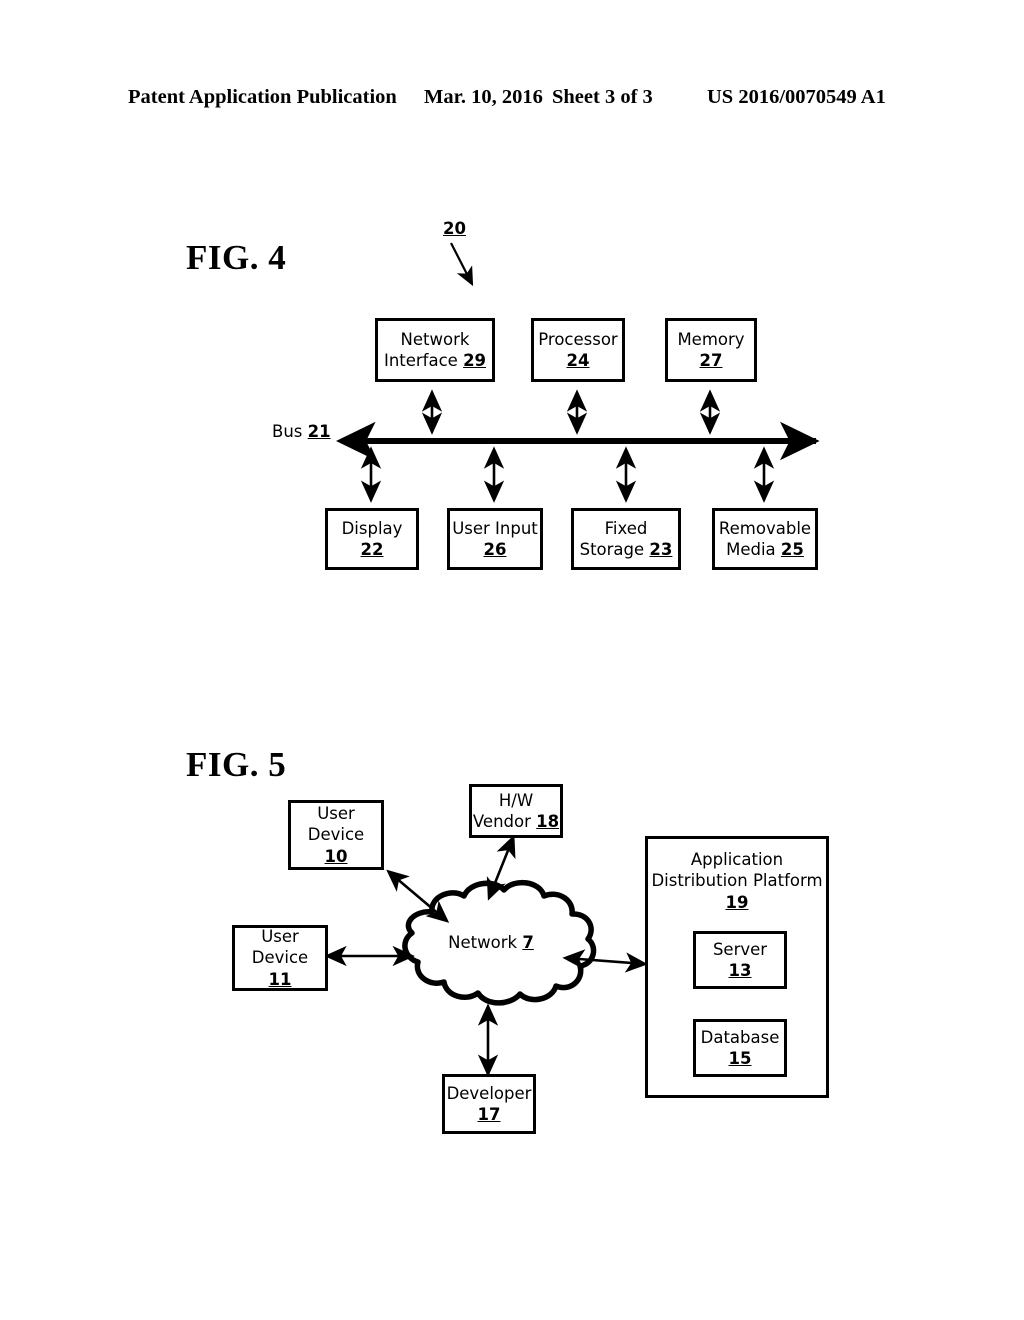 This screenshot has width=1024, height=1320. Describe the element at coordinates (578, 350) in the screenshot. I see `box-processor: Processor 24` at that location.